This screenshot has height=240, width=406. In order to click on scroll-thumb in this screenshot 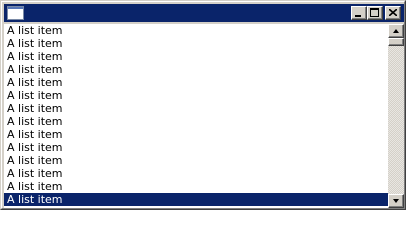, I will do `click(396, 42)`.